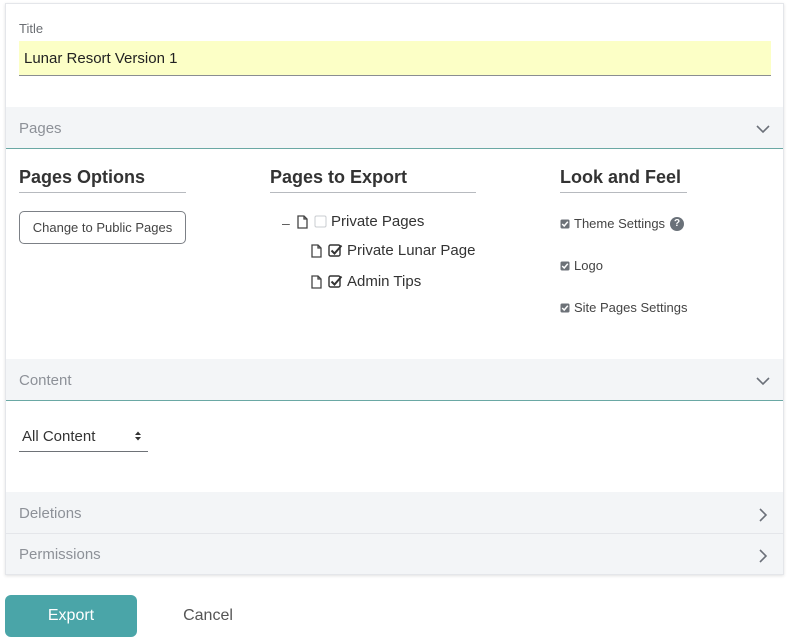 The height and width of the screenshot is (643, 790). I want to click on pages-options-heading: Pages Options, so click(102, 180).